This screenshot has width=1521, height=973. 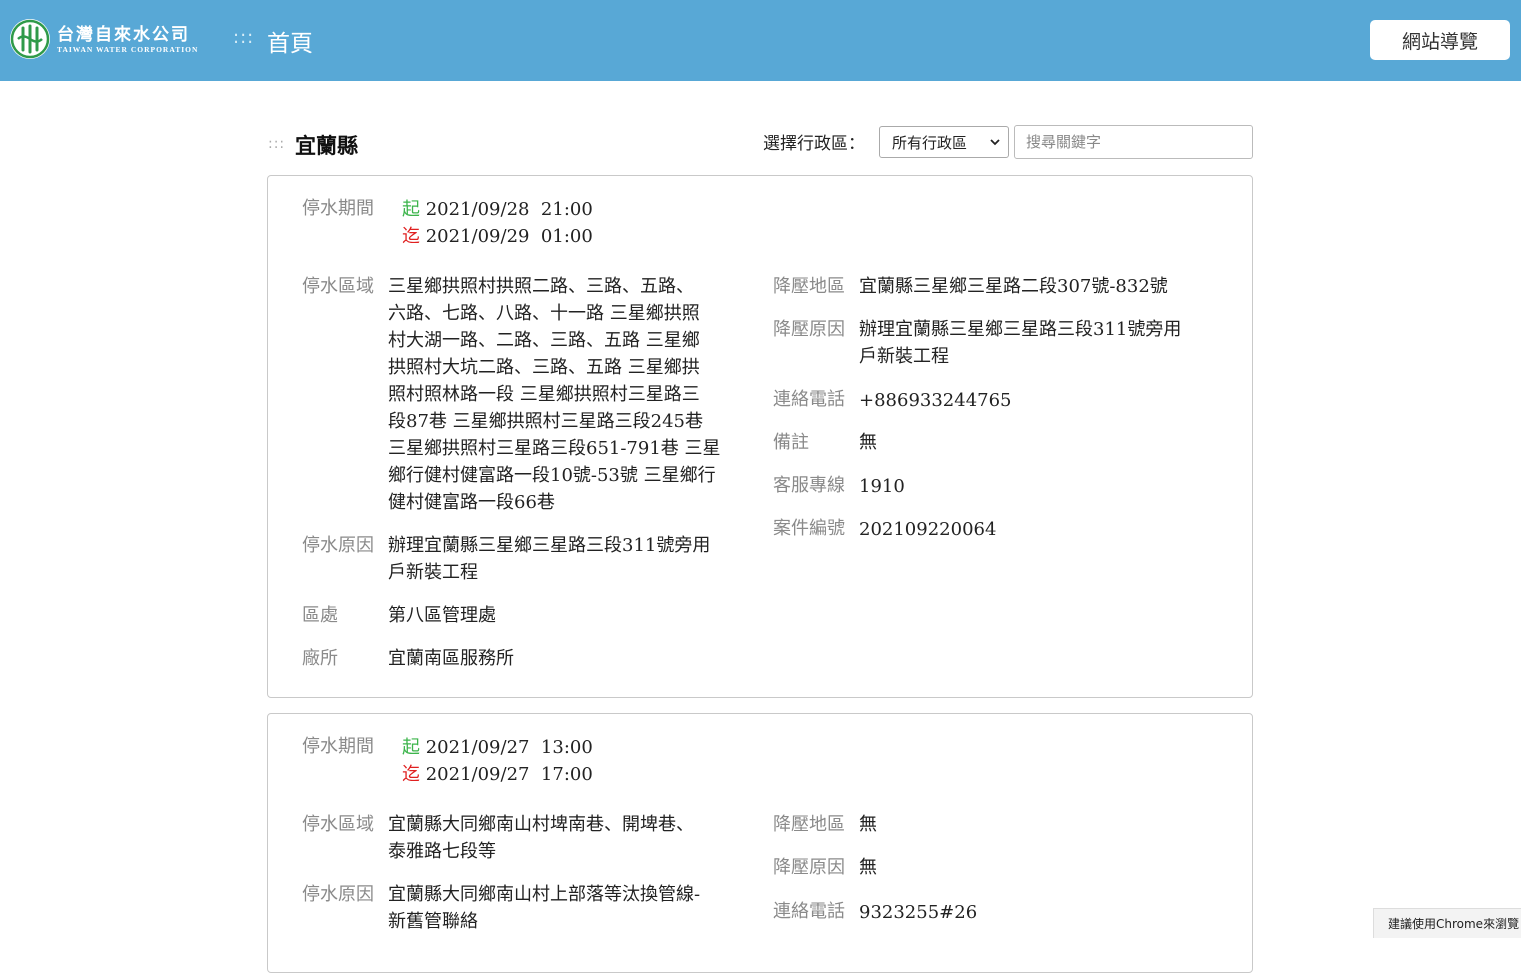 What do you see at coordinates (544, 367) in the screenshot?
I see `area-line: 拱照村大坑二路、三路、五路 三星鄉拱` at bounding box center [544, 367].